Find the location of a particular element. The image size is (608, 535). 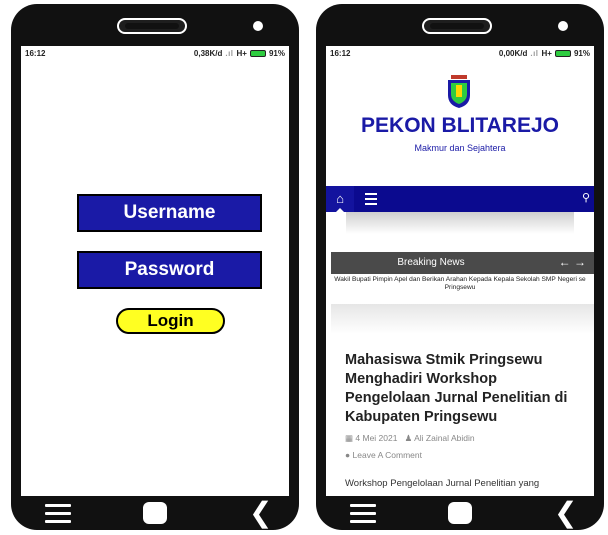

article-comment: ● Leave A Comment is located at coordinates (383, 455).